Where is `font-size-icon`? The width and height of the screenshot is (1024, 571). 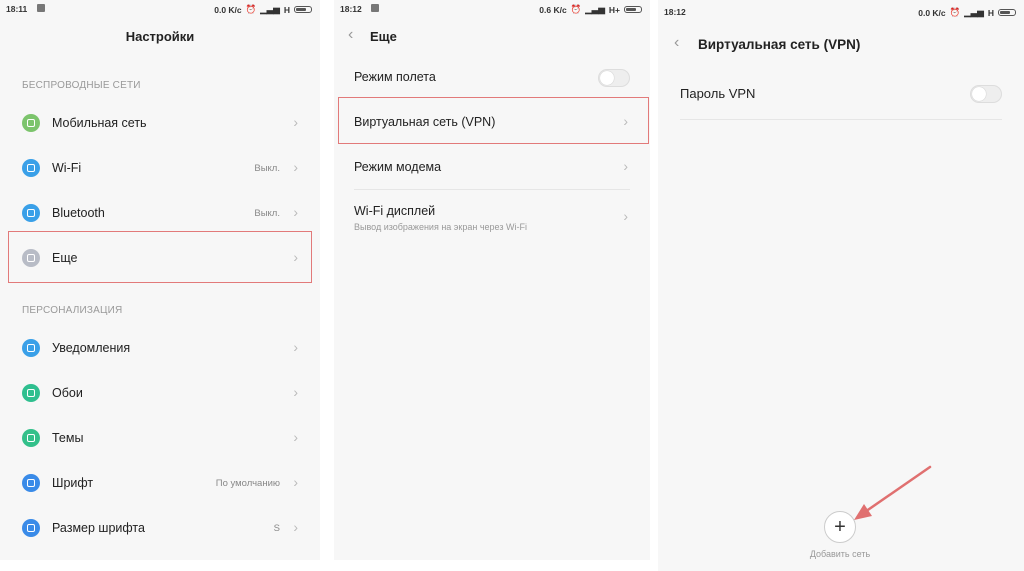 font-size-icon is located at coordinates (31, 528).